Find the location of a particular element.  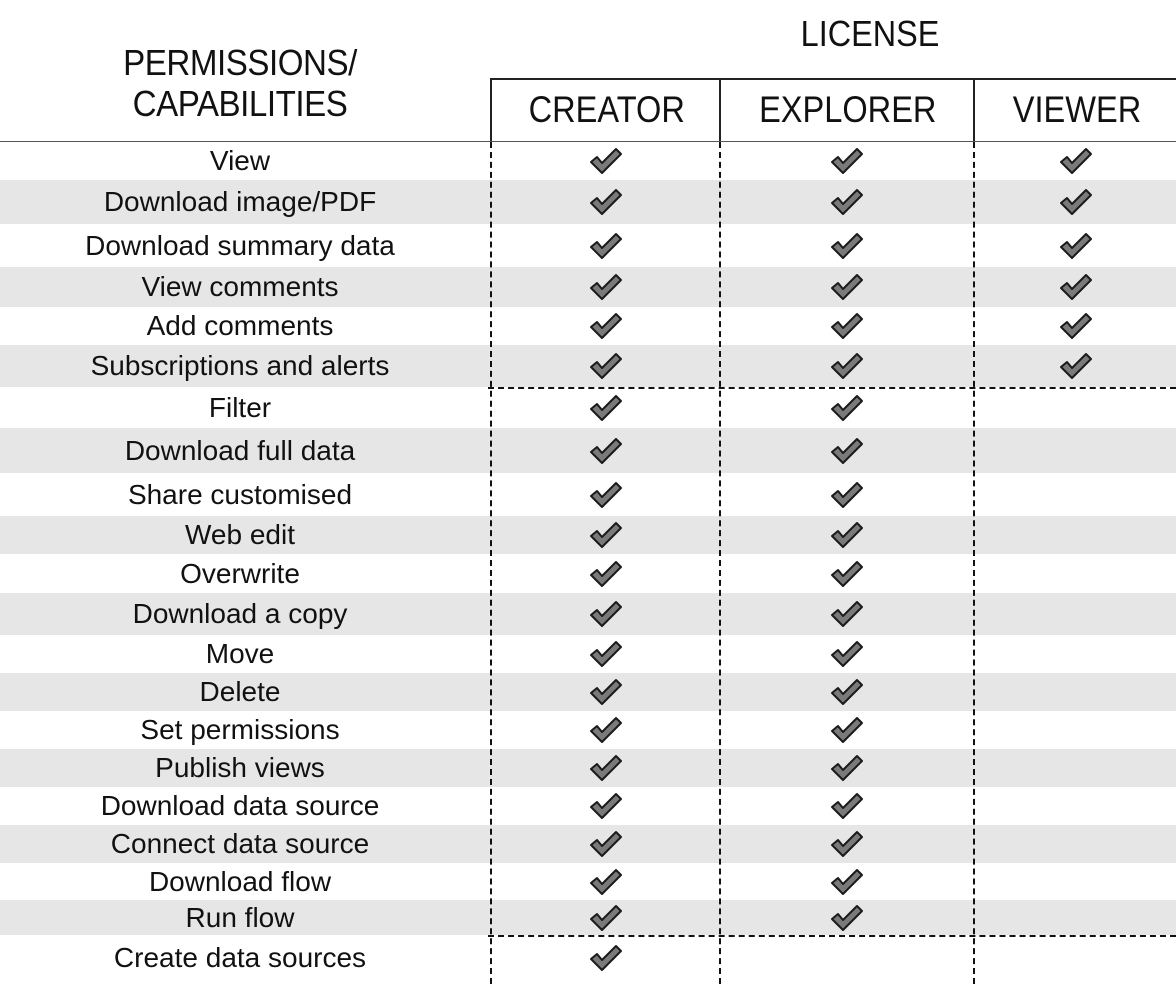

capability-label: Publish views is located at coordinates (240, 767).